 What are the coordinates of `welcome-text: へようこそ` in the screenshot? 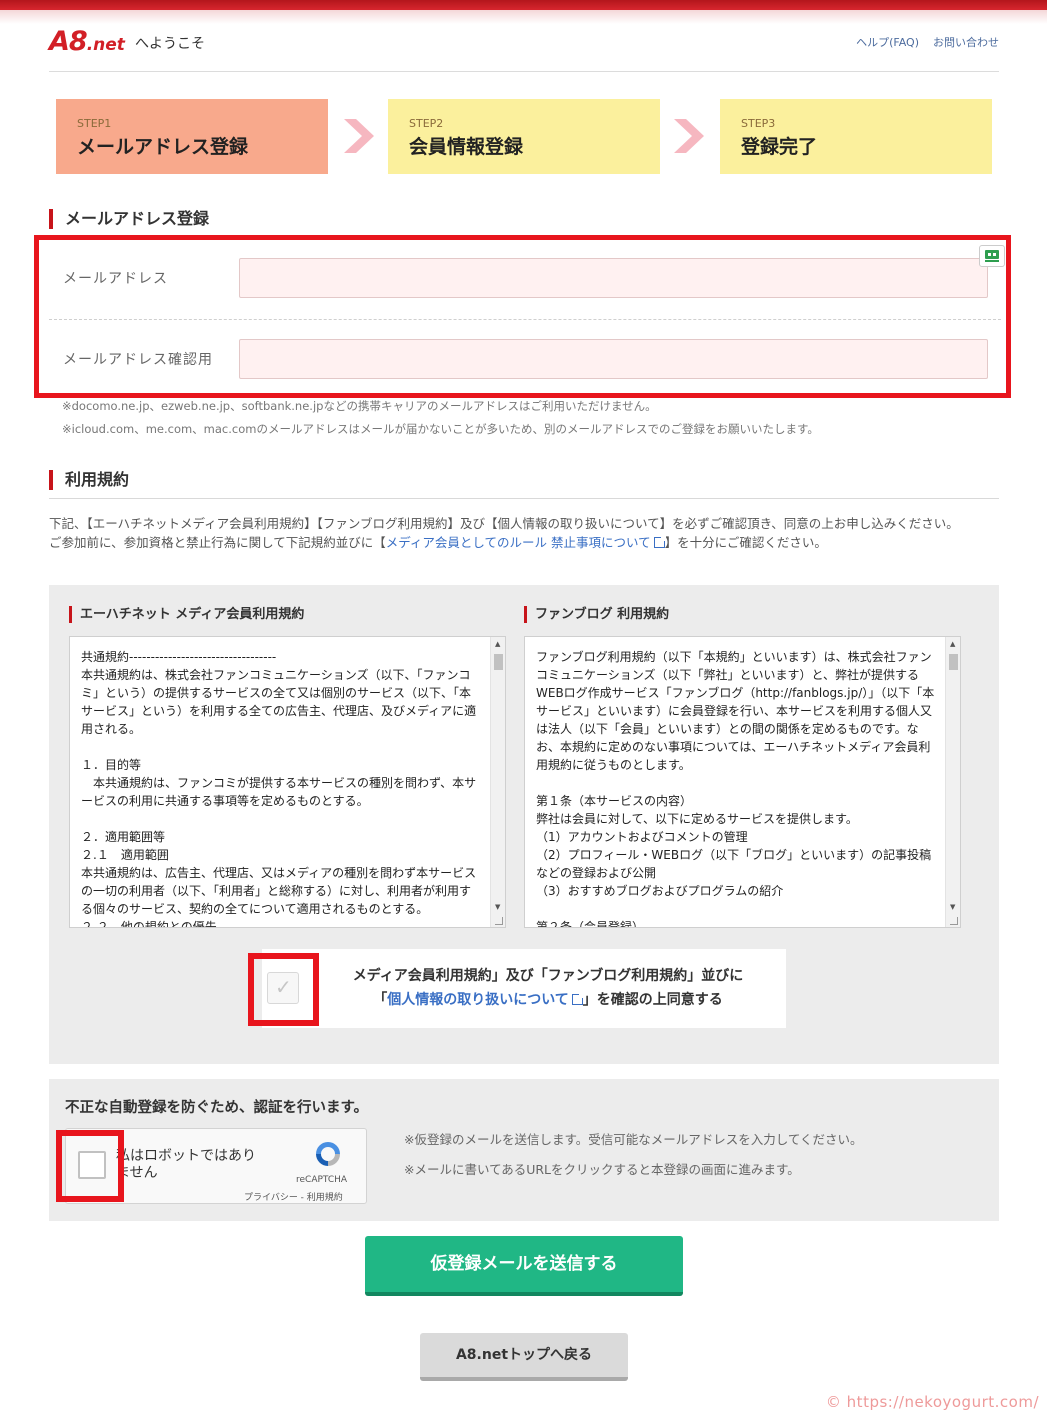 It's located at (170, 44).